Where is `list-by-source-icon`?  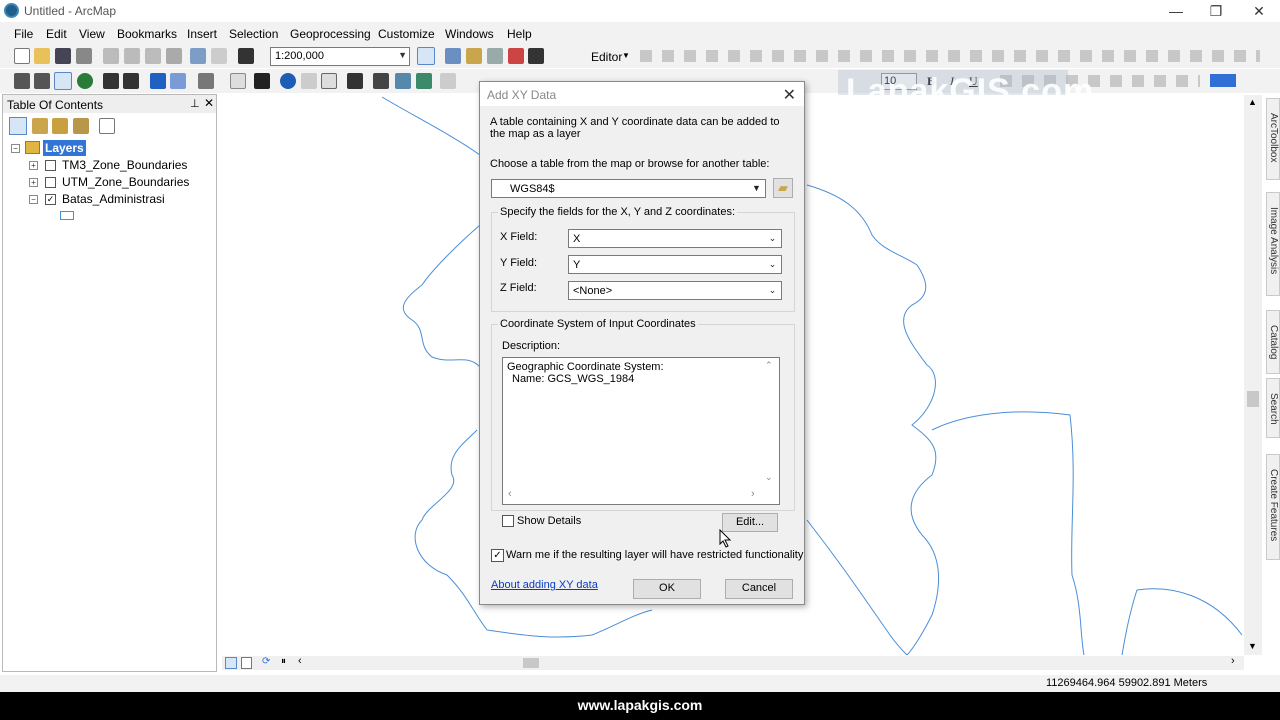 list-by-source-icon is located at coordinates (40, 126).